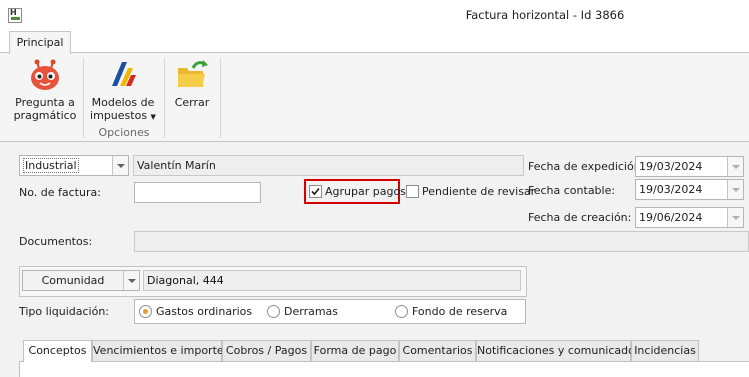 This screenshot has height=377, width=749. I want to click on comunidad-select: Comunidad, so click(81, 280).